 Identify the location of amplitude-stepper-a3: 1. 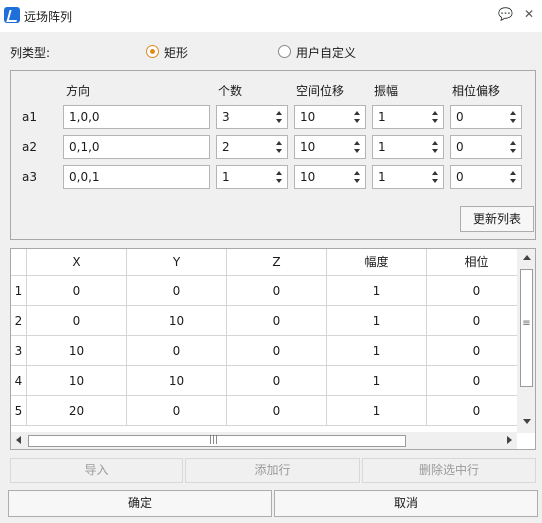
(408, 177).